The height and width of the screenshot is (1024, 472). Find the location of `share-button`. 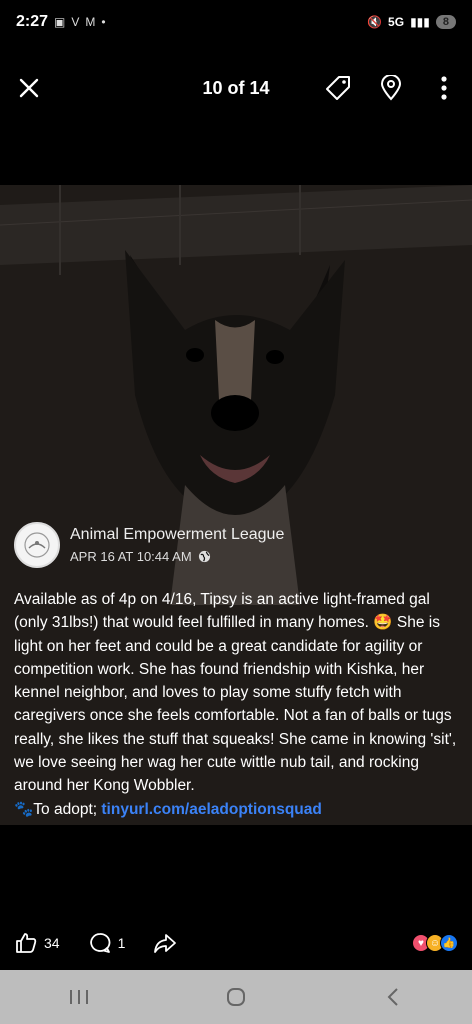

share-button is located at coordinates (165, 943).